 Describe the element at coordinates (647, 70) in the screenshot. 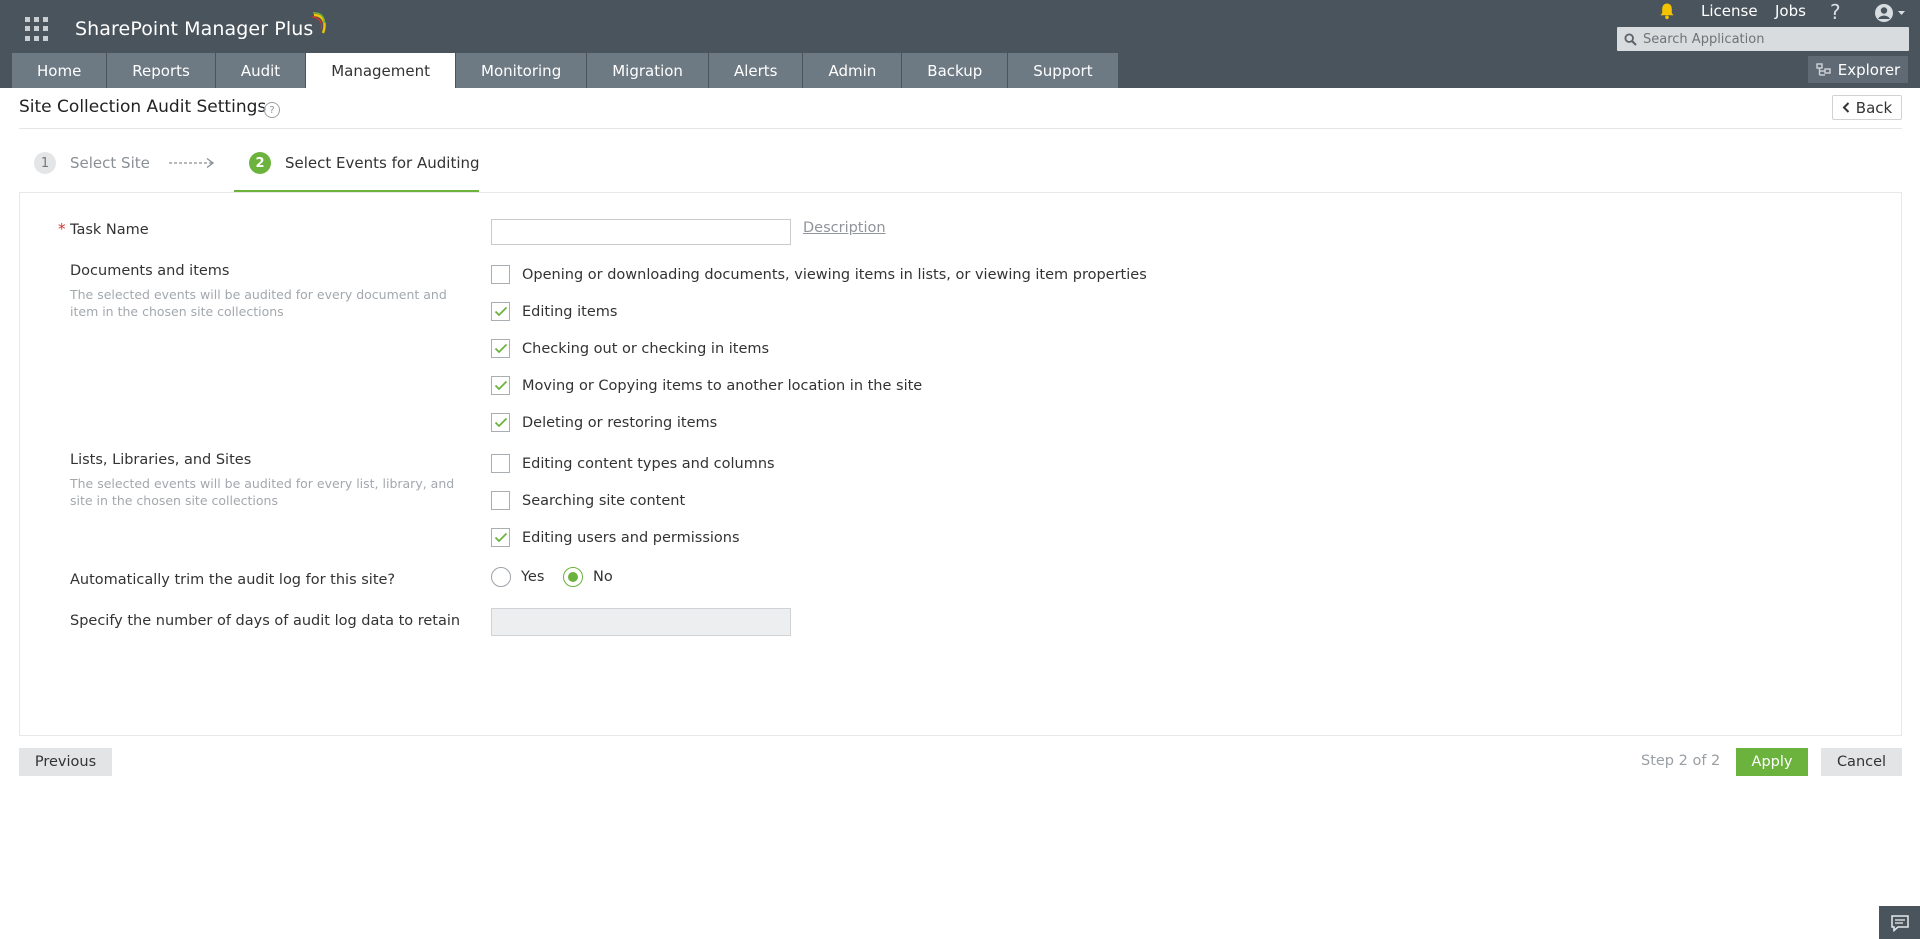

I see `tab-migration: Migration` at that location.